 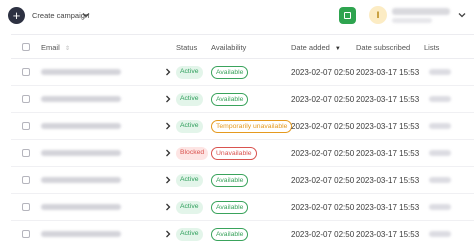 What do you see at coordinates (338, 49) in the screenshot?
I see `sort-desc-icon: ▼` at bounding box center [338, 49].